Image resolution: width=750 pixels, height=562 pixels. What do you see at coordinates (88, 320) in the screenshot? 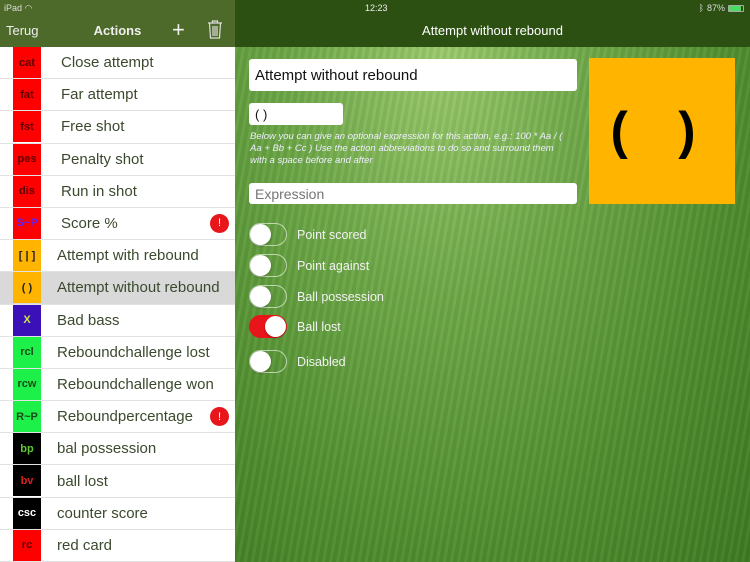
I see `action-label: Bad bass` at bounding box center [88, 320].